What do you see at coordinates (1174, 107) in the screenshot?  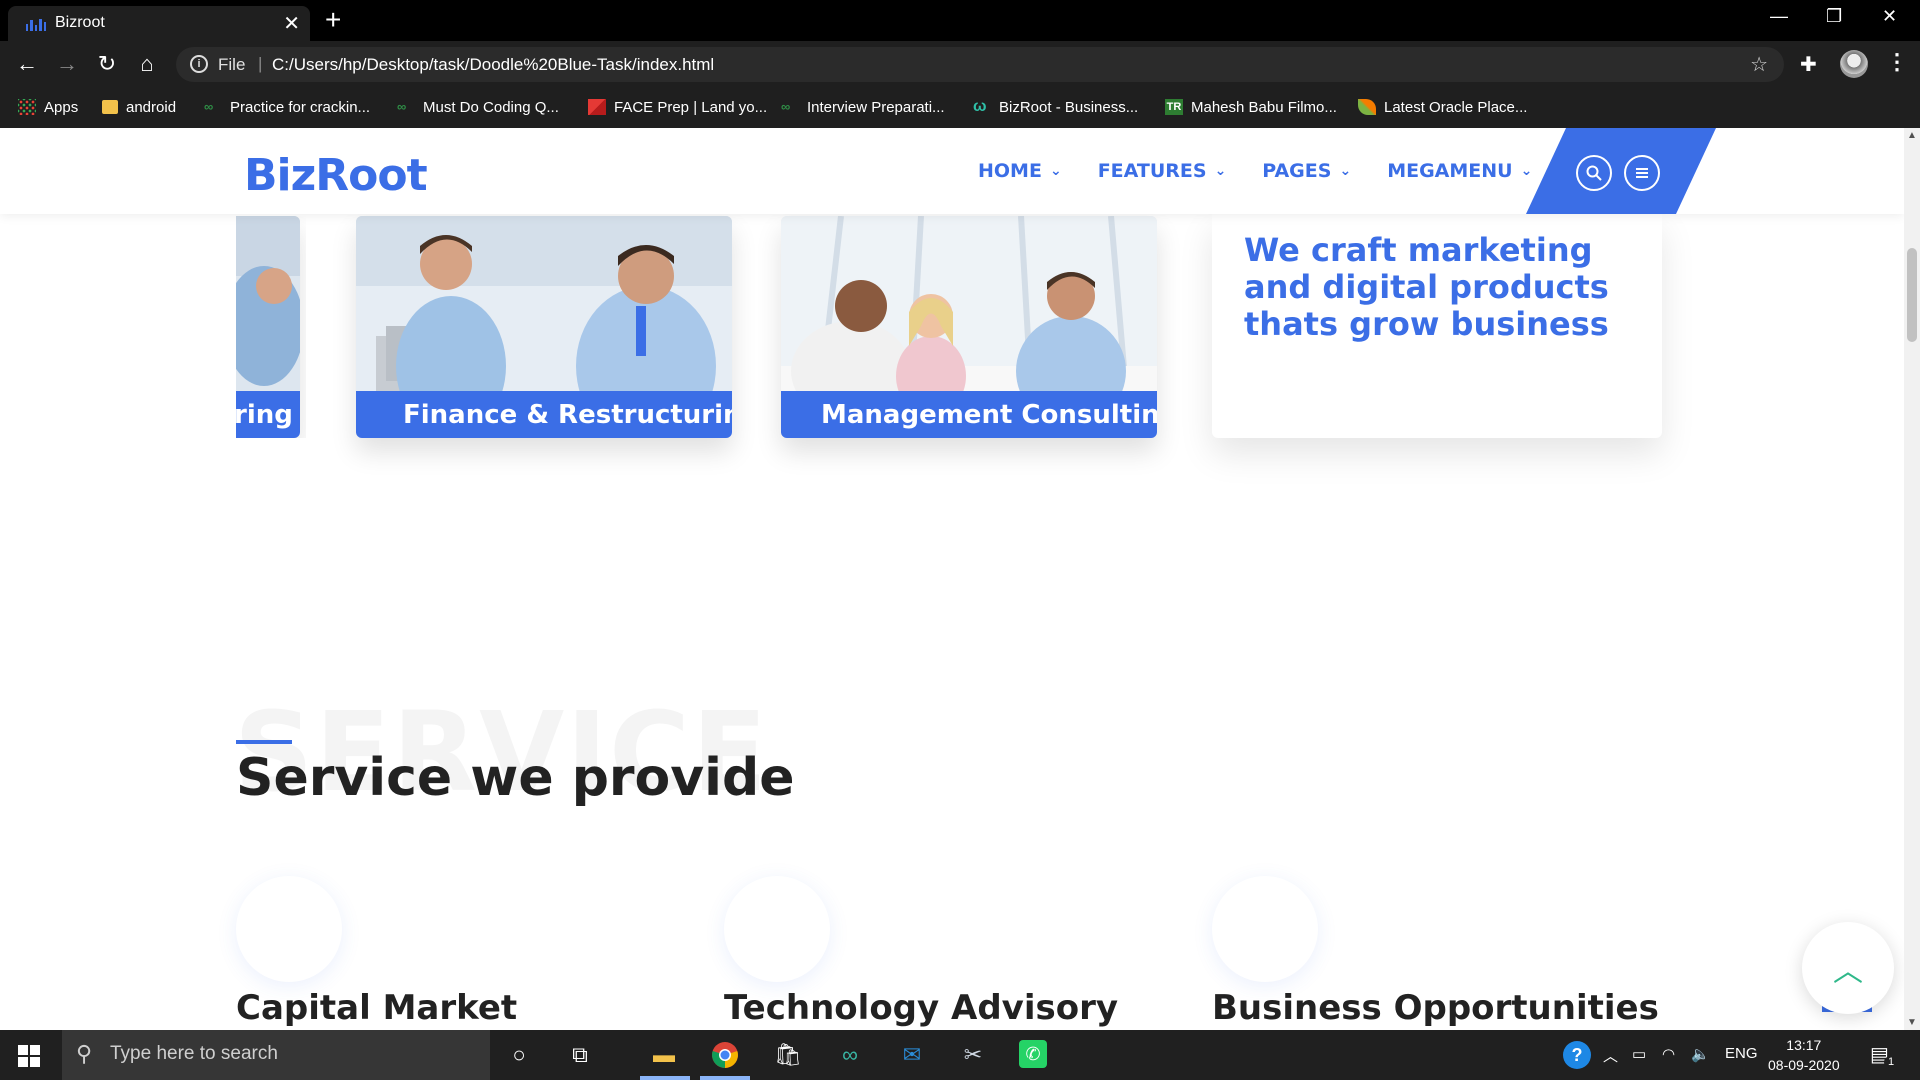 I see `tr-icon: TR` at bounding box center [1174, 107].